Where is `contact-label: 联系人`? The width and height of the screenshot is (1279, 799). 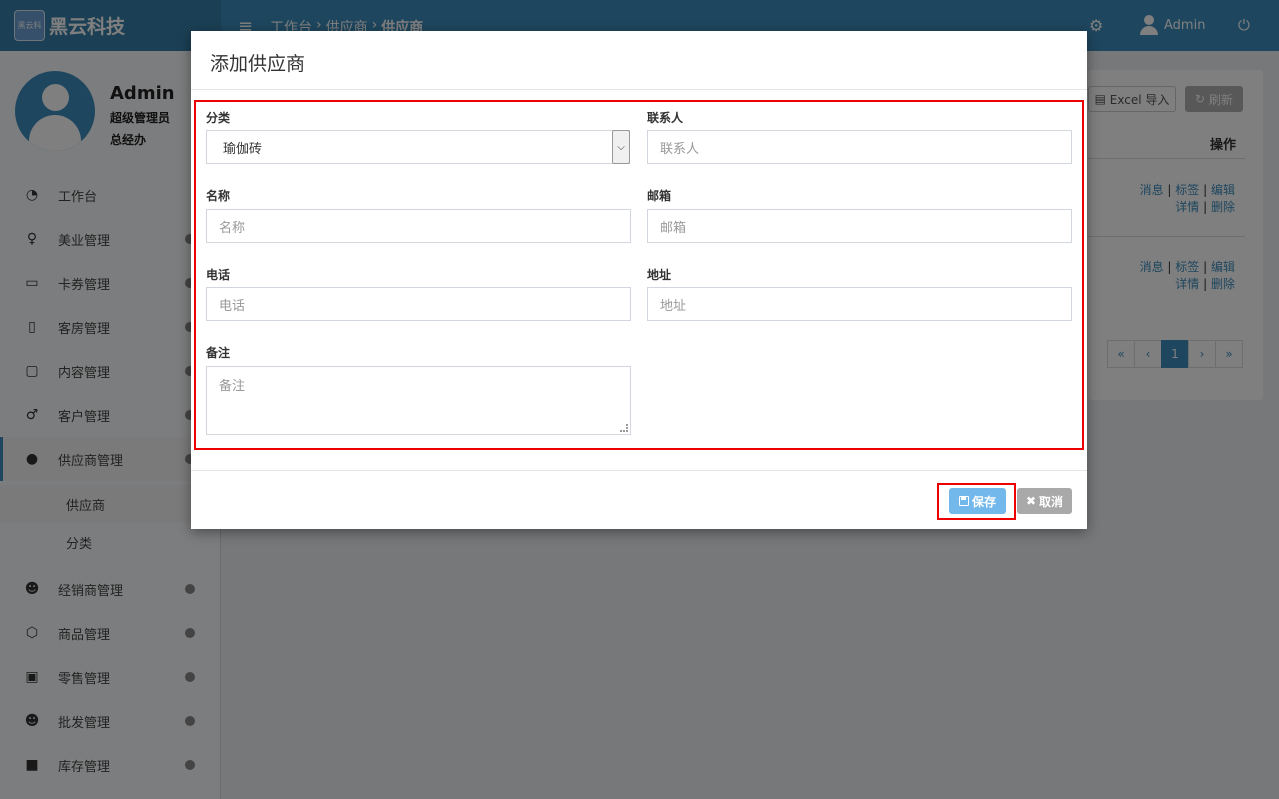
contact-label: 联系人 is located at coordinates (665, 118).